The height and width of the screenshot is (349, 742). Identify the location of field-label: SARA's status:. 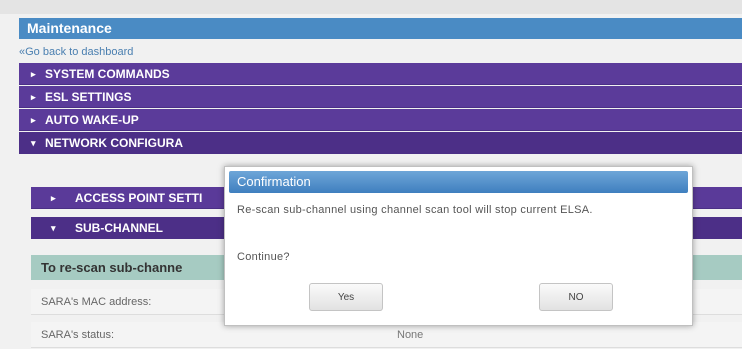
(78, 335).